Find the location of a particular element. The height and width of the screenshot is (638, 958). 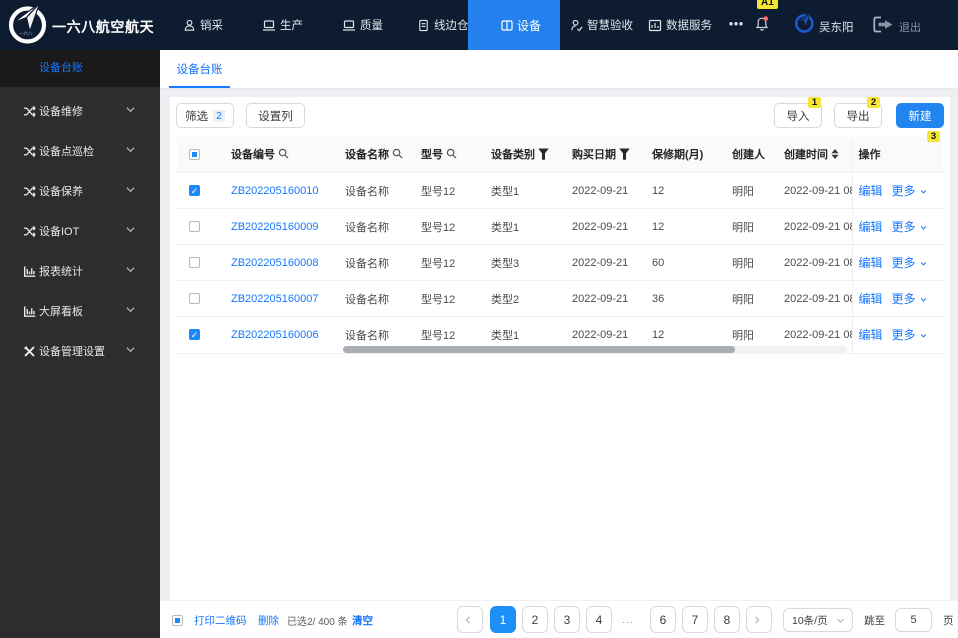

svg-text: 一六八 is located at coordinates (26, 33).